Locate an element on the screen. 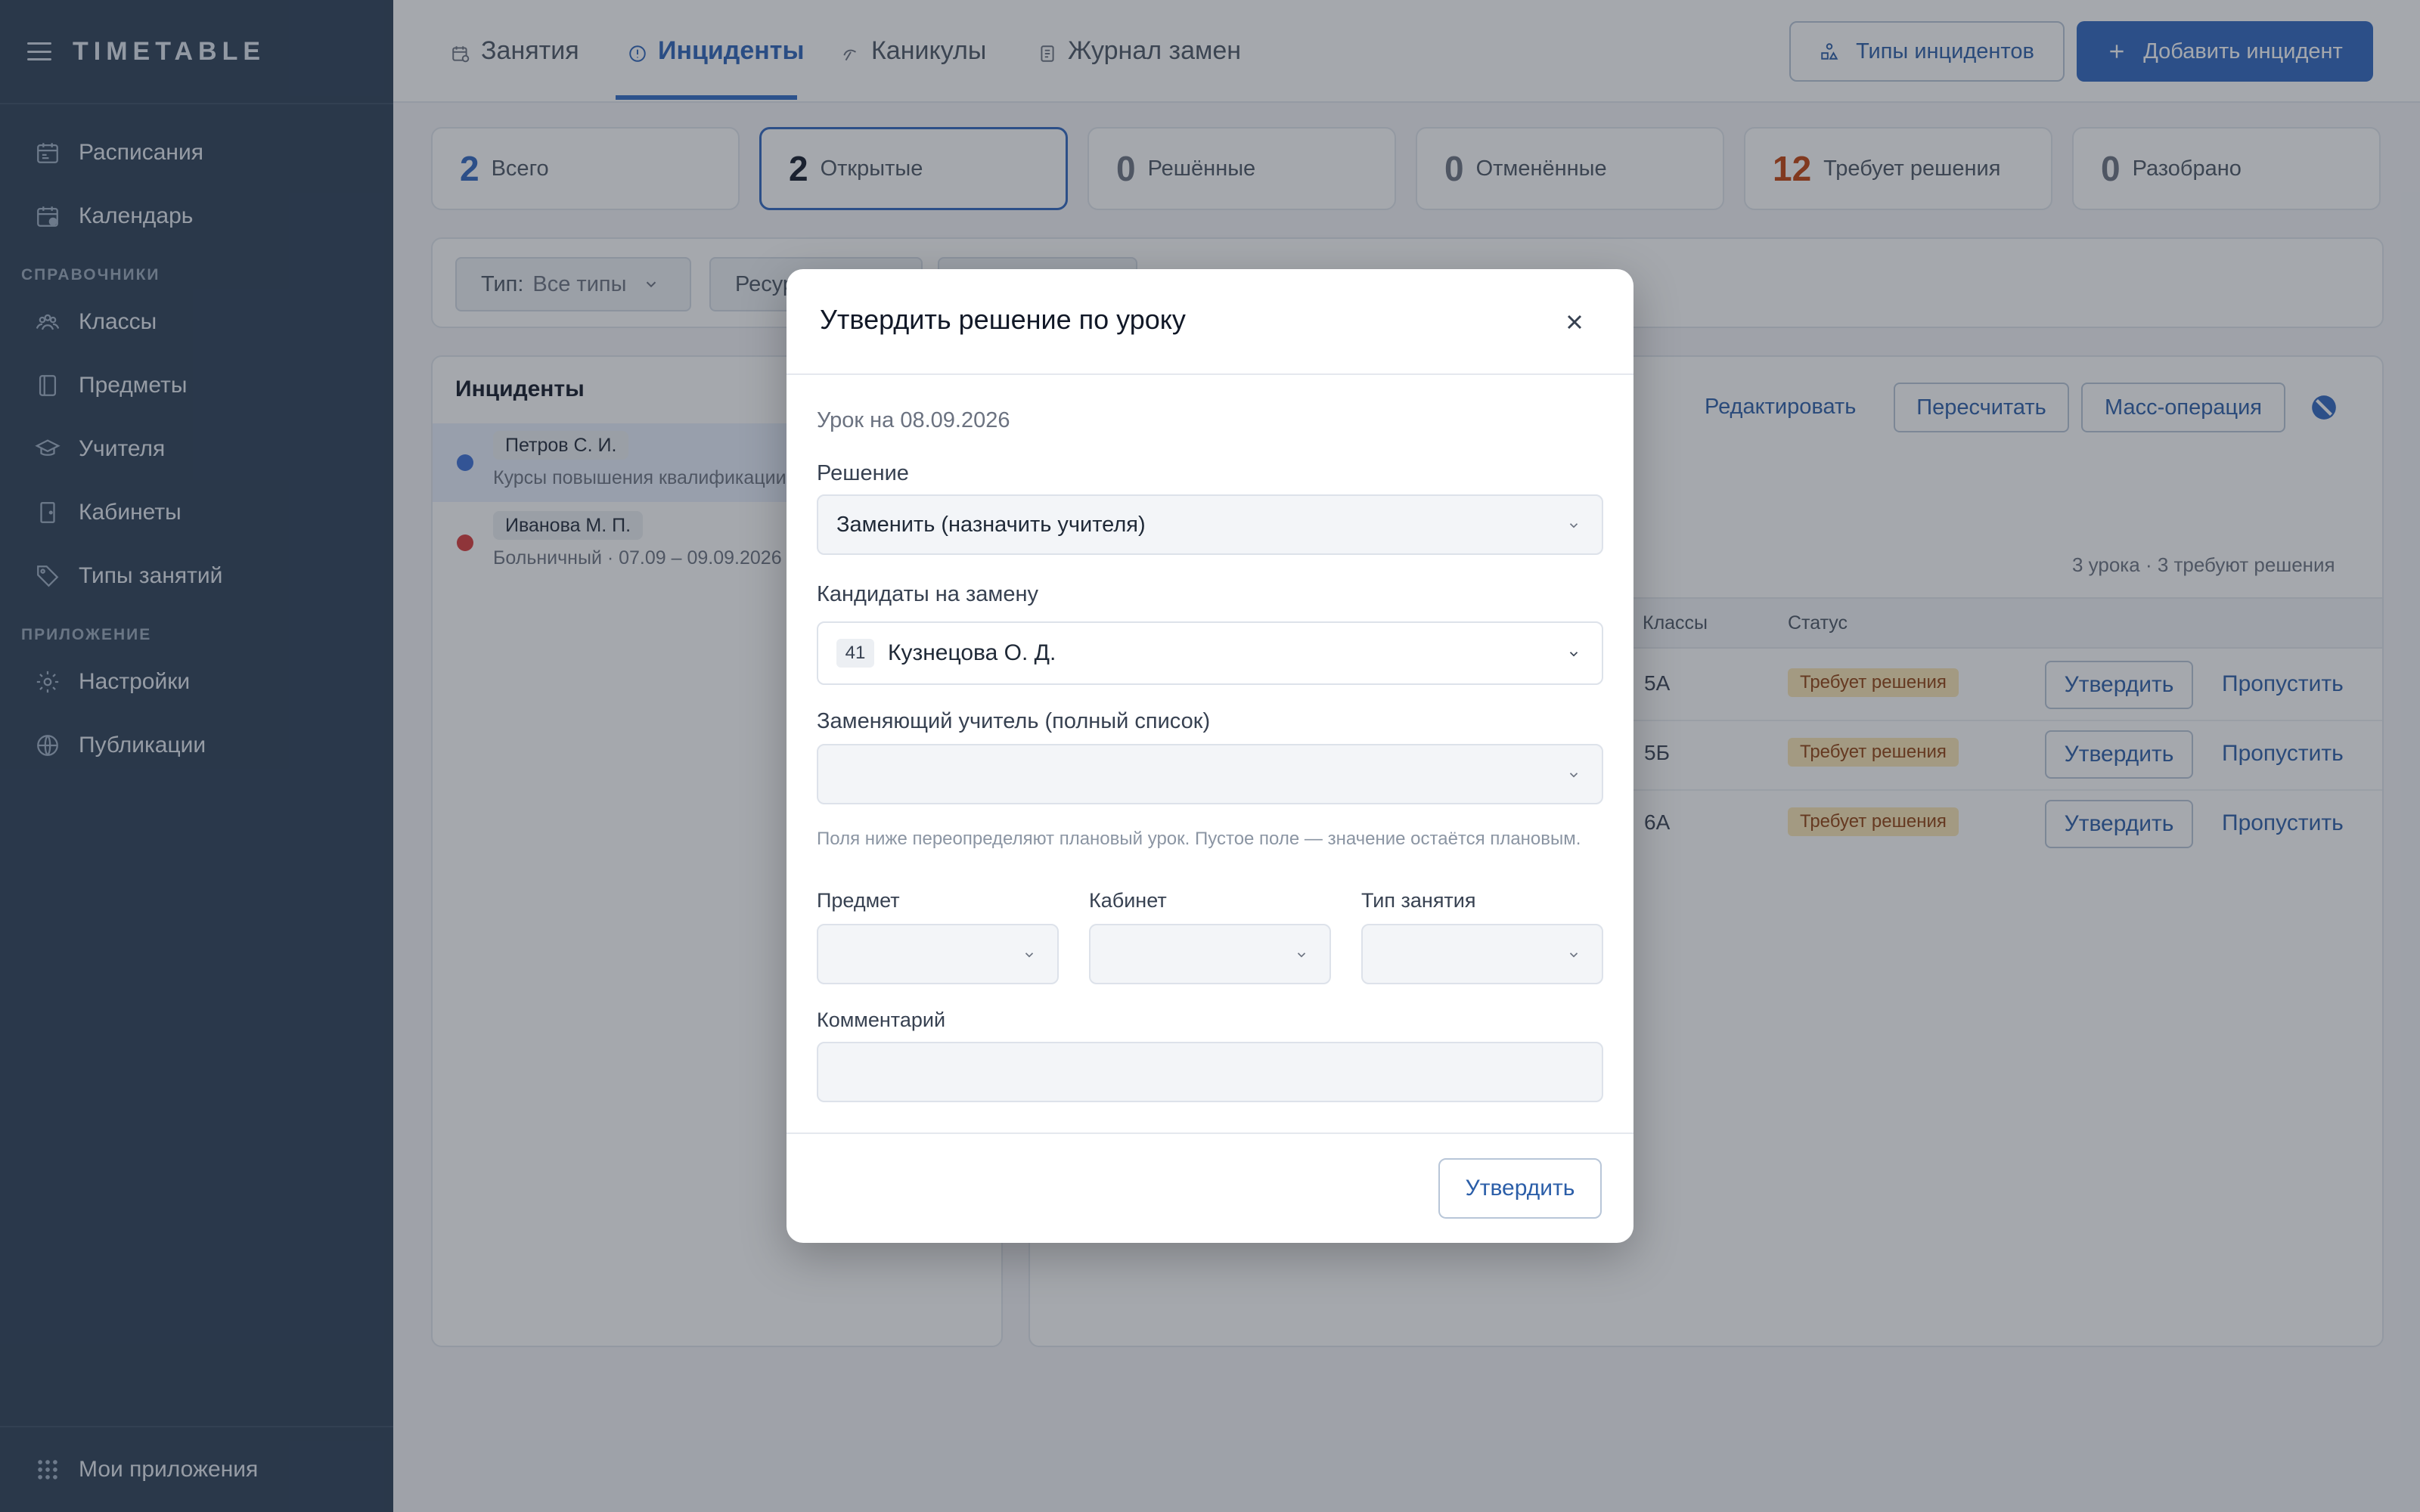 Image resolution: width=2420 pixels, height=1512 pixels. dialog-header: Утвердить решение по уроку is located at coordinates (1210, 322).